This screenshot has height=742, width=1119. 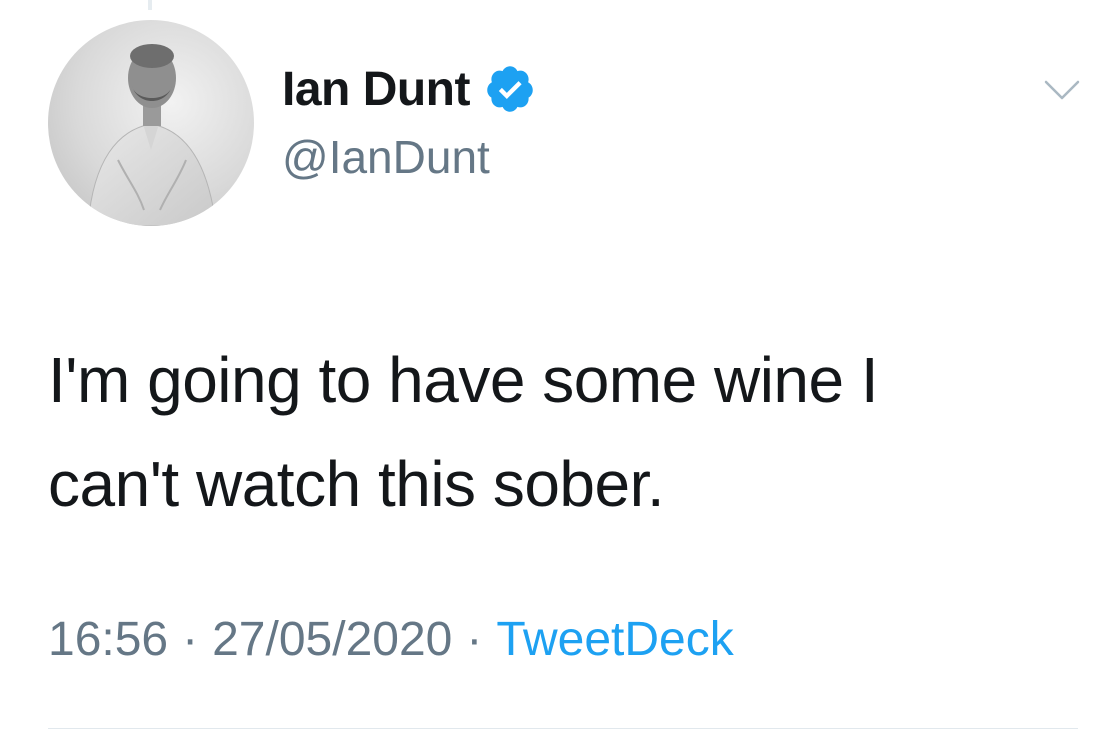 I want to click on tweet-meta: 16:56 · 27/05/2020 · TweetDeck, so click(x=391, y=639).